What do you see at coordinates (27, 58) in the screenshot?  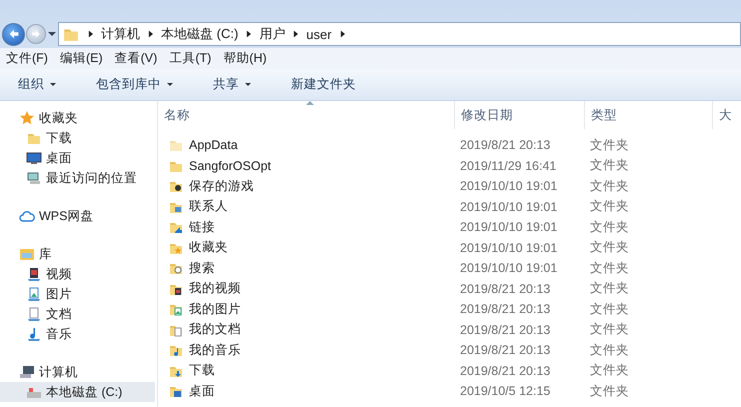 I see `menu-item: 文件(F)` at bounding box center [27, 58].